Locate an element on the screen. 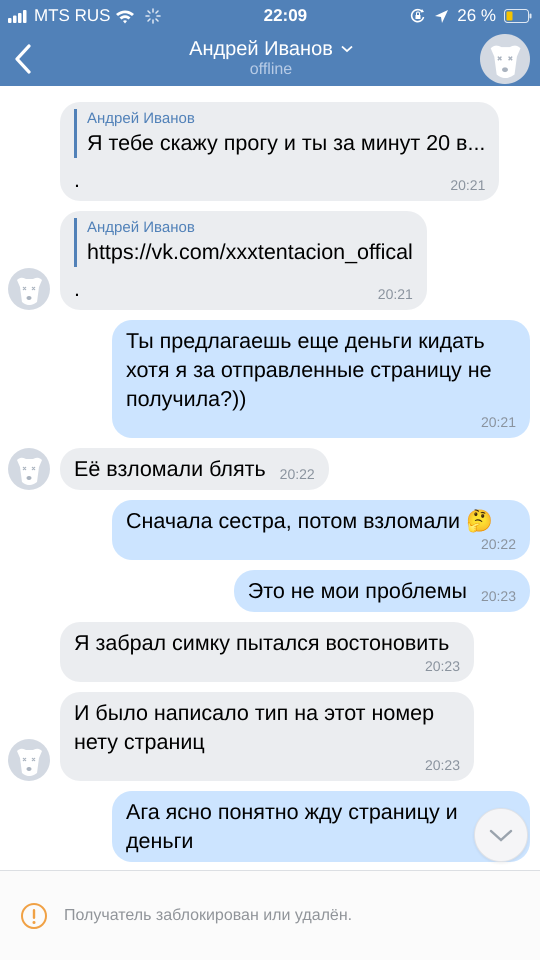 Image resolution: width=540 pixels, height=960 pixels. rotation-lock-icon is located at coordinates (418, 16).